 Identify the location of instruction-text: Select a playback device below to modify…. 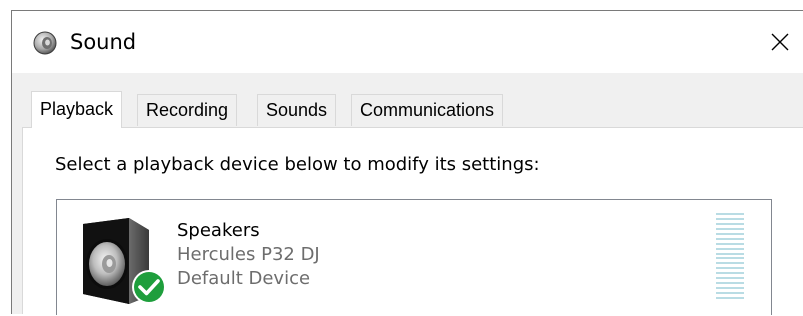
(297, 164).